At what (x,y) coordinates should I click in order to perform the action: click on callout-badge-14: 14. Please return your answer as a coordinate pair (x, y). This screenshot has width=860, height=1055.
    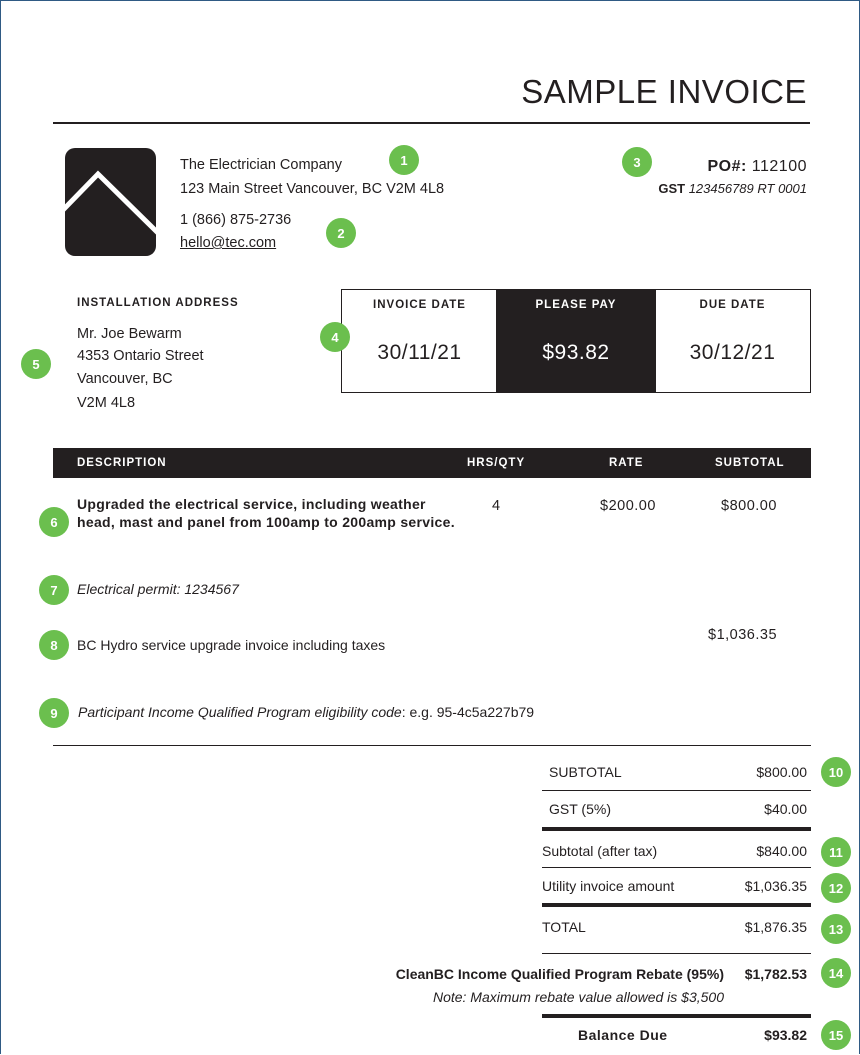
    Looking at the image, I should click on (836, 973).